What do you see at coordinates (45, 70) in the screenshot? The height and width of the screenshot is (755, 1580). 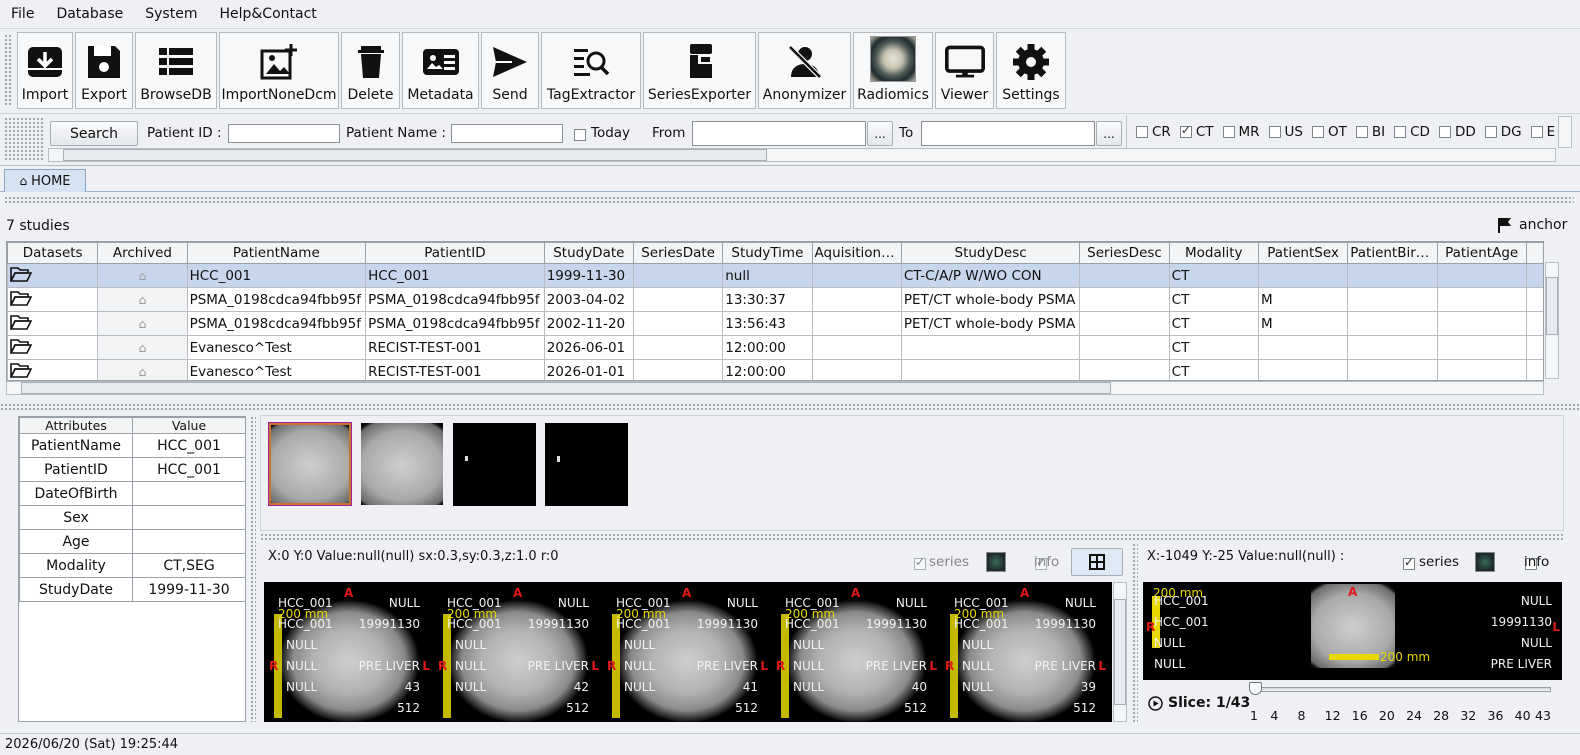 I see `import-button: Import` at bounding box center [45, 70].